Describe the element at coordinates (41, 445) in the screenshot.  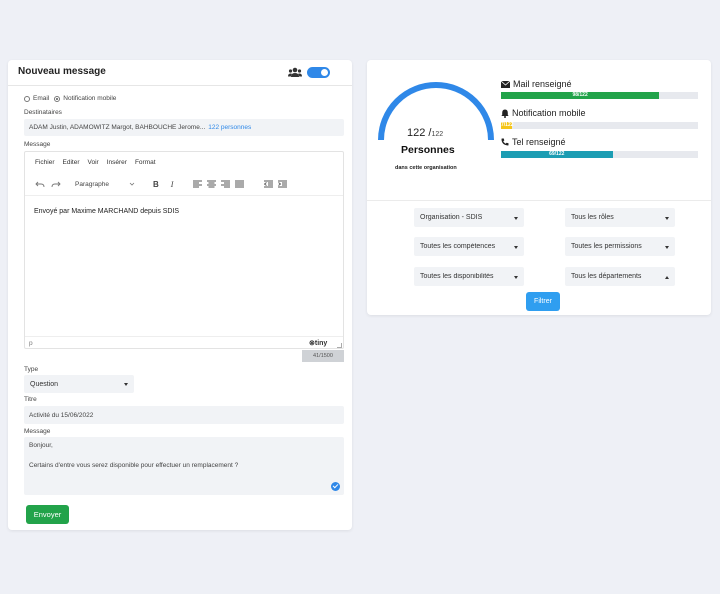
I see `message-line-1: Bonjour,` at that location.